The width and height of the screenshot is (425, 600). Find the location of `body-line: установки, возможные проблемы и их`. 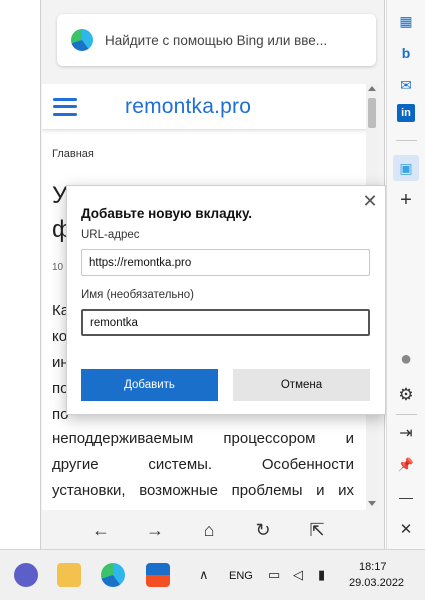

body-line: установки, возможные проблемы и их is located at coordinates (203, 490).